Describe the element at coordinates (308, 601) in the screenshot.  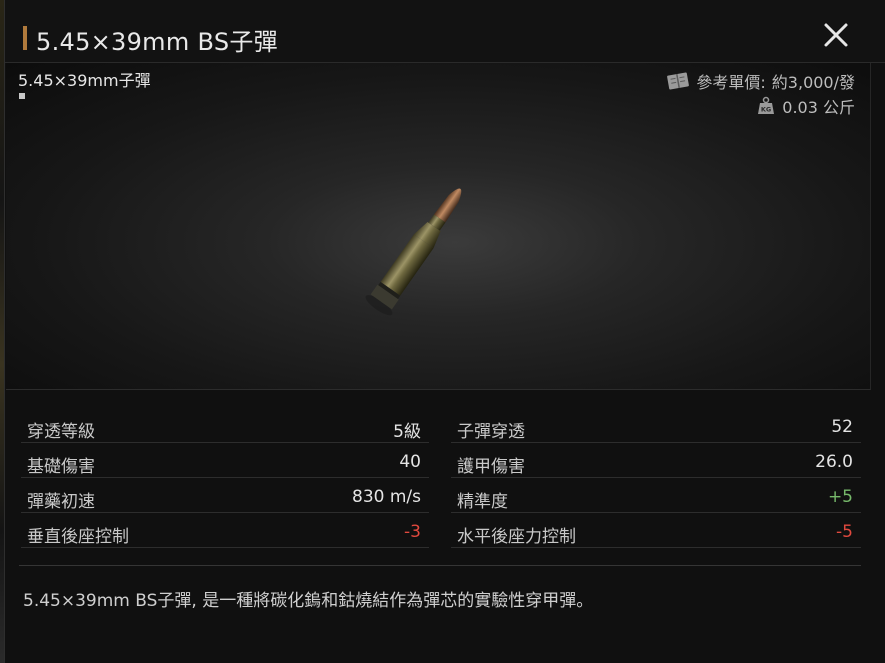
I see `item-description: 5.45×39mm BS子彈, 是一種將碳化鎢和鈷燒結作為彈芯的實驗性穿甲彈。` at that location.